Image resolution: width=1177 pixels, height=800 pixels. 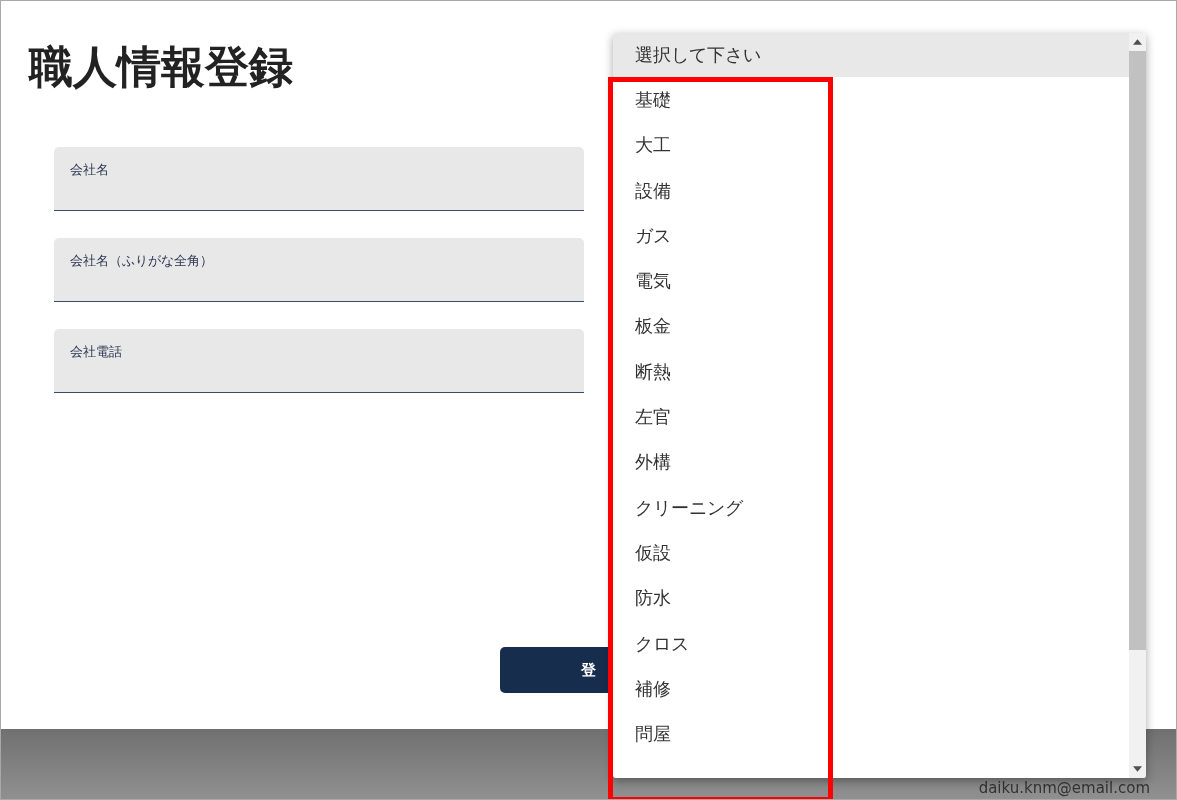 What do you see at coordinates (653, 734) in the screenshot?
I see `dropdown-option: 問屋` at bounding box center [653, 734].